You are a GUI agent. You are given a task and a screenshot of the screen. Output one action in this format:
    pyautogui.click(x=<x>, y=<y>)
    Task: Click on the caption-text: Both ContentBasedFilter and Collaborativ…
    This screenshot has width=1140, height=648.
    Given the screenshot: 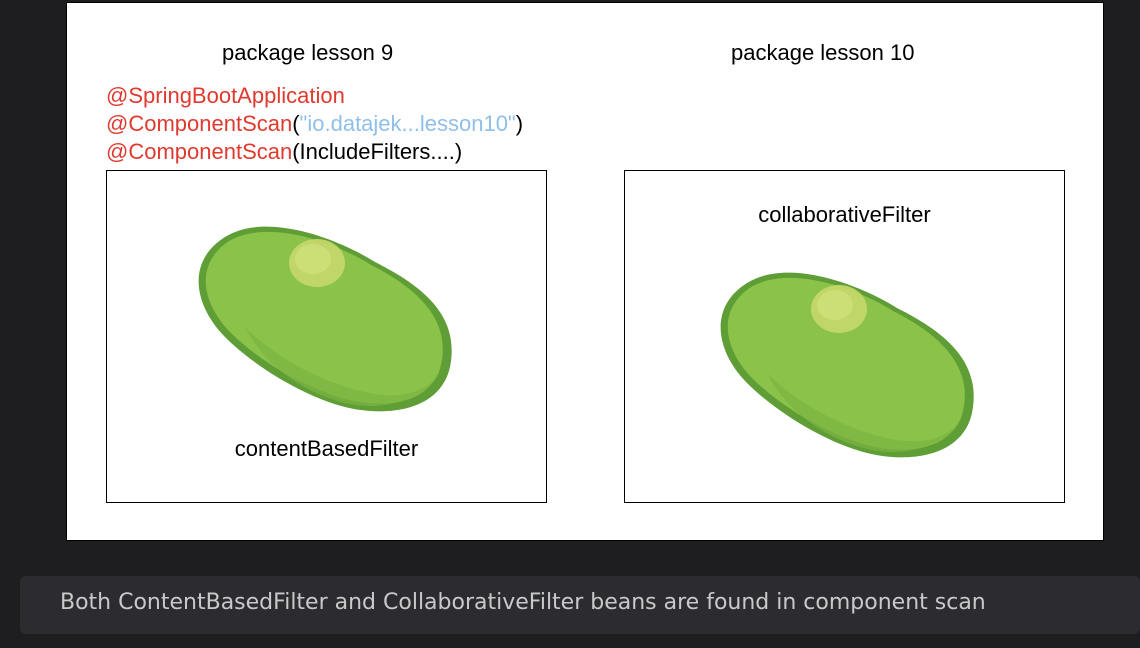 What is the action you would take?
    pyautogui.click(x=523, y=602)
    